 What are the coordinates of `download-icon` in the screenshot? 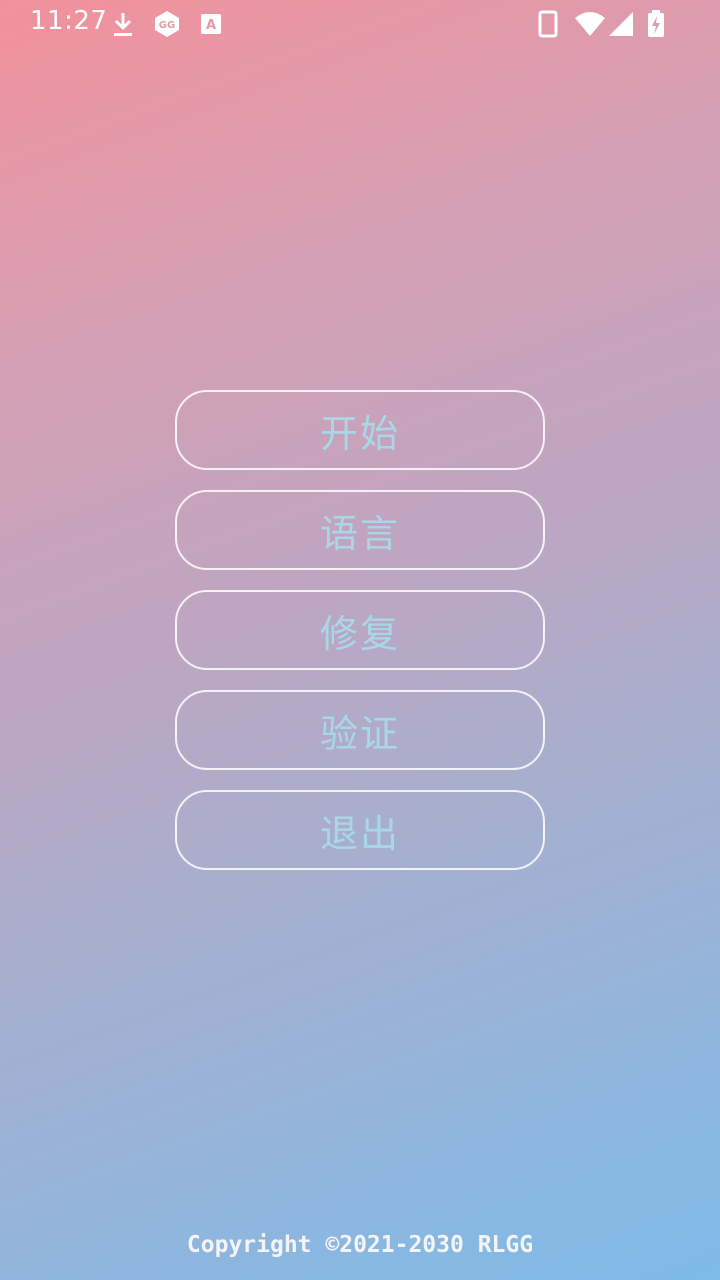 It's located at (123, 24).